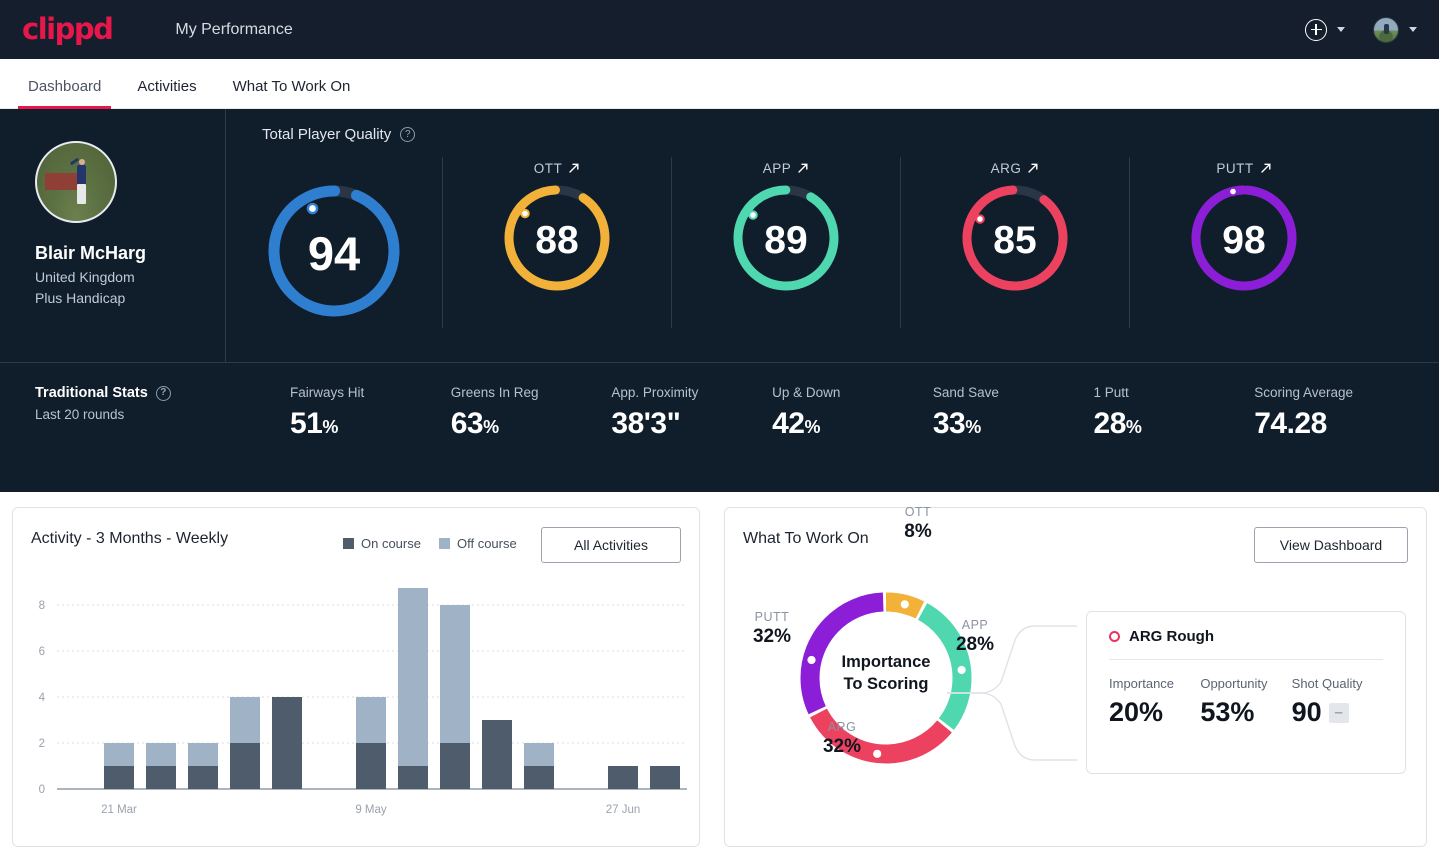 This screenshot has width=1439, height=855. I want to click on detail-metric-opportunity: Opportunity 53%, so click(1245, 702).